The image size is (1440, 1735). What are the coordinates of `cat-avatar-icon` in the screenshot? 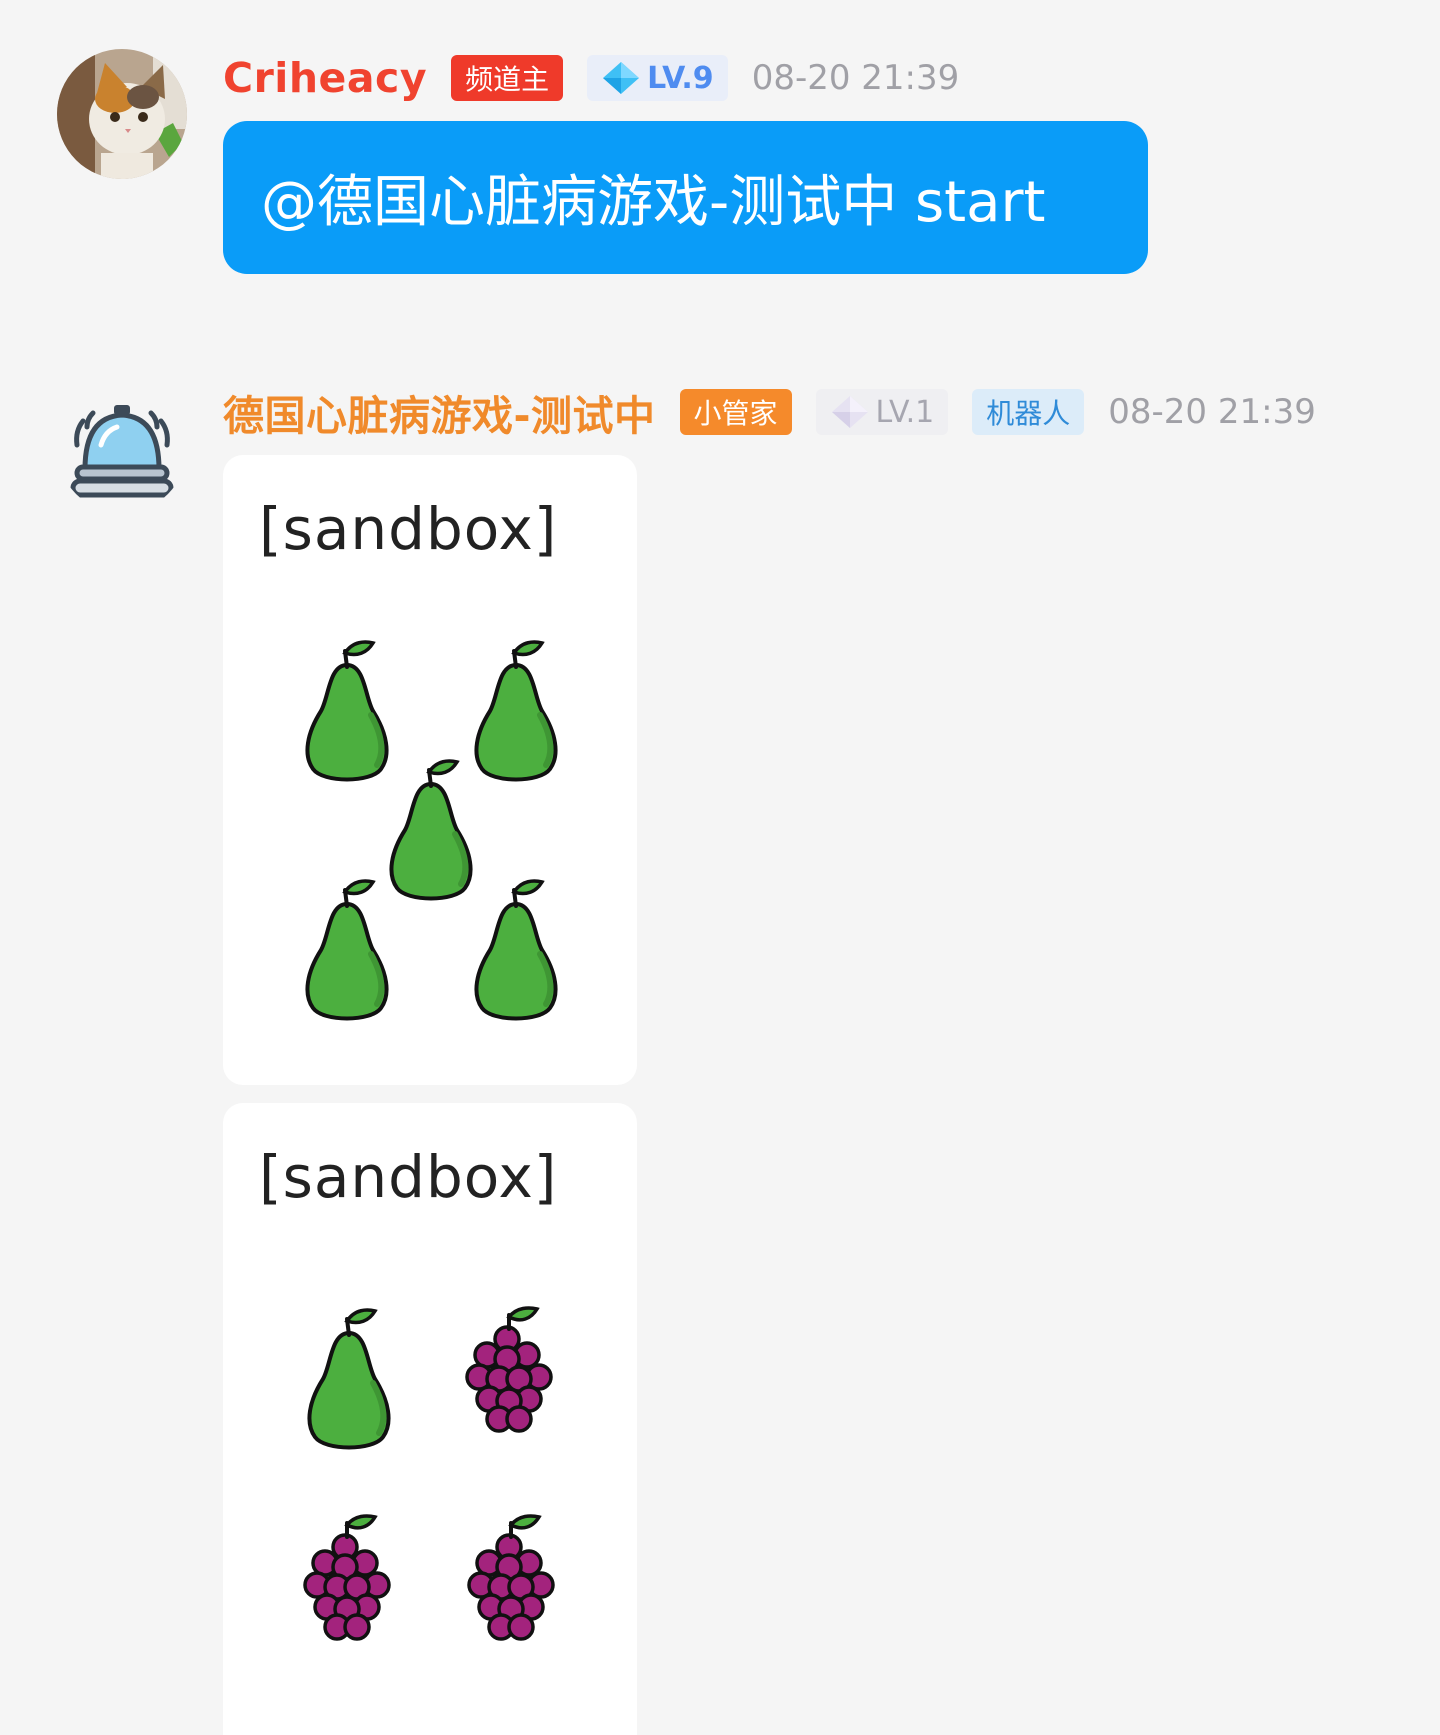 It's located at (122, 114).